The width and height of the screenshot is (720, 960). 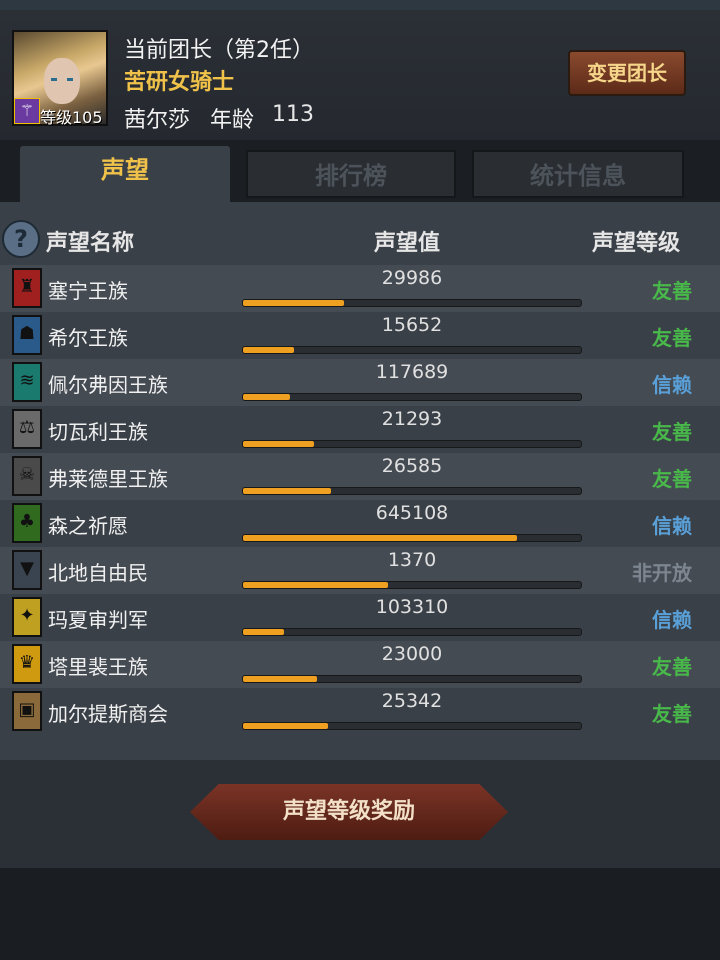 What do you see at coordinates (412, 372) in the screenshot?
I see `faction-value: 117689` at bounding box center [412, 372].